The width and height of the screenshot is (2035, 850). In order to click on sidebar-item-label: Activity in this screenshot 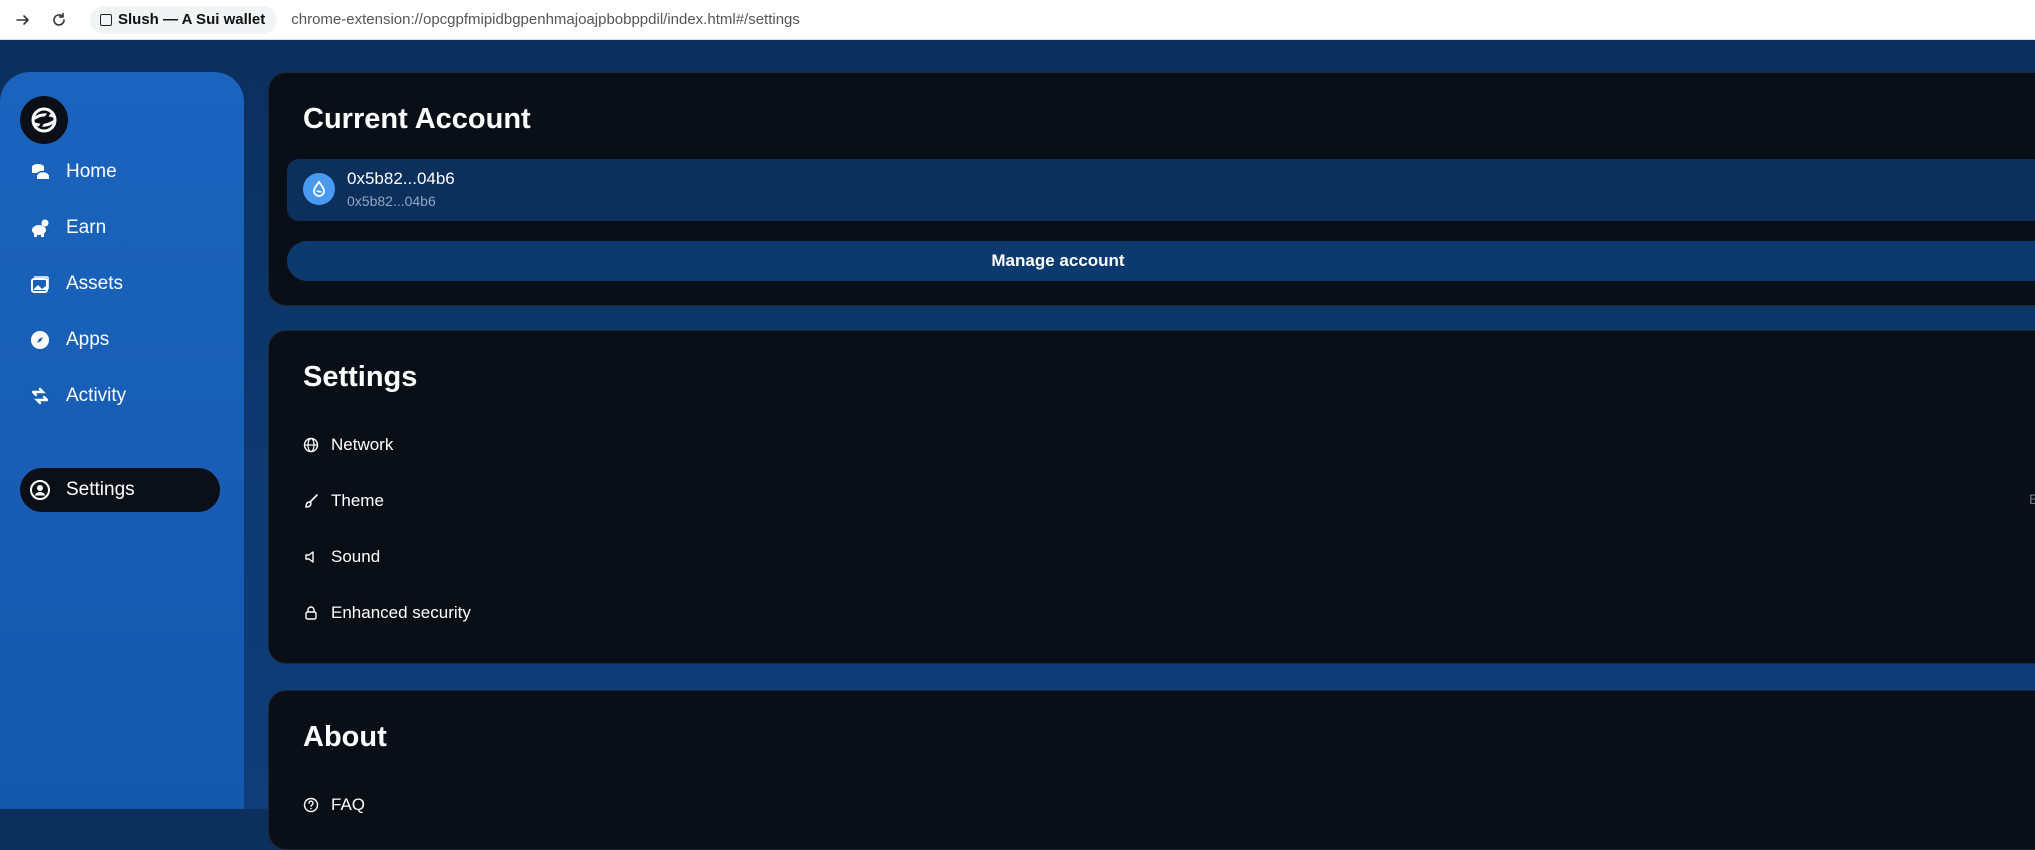, I will do `click(96, 395)`.